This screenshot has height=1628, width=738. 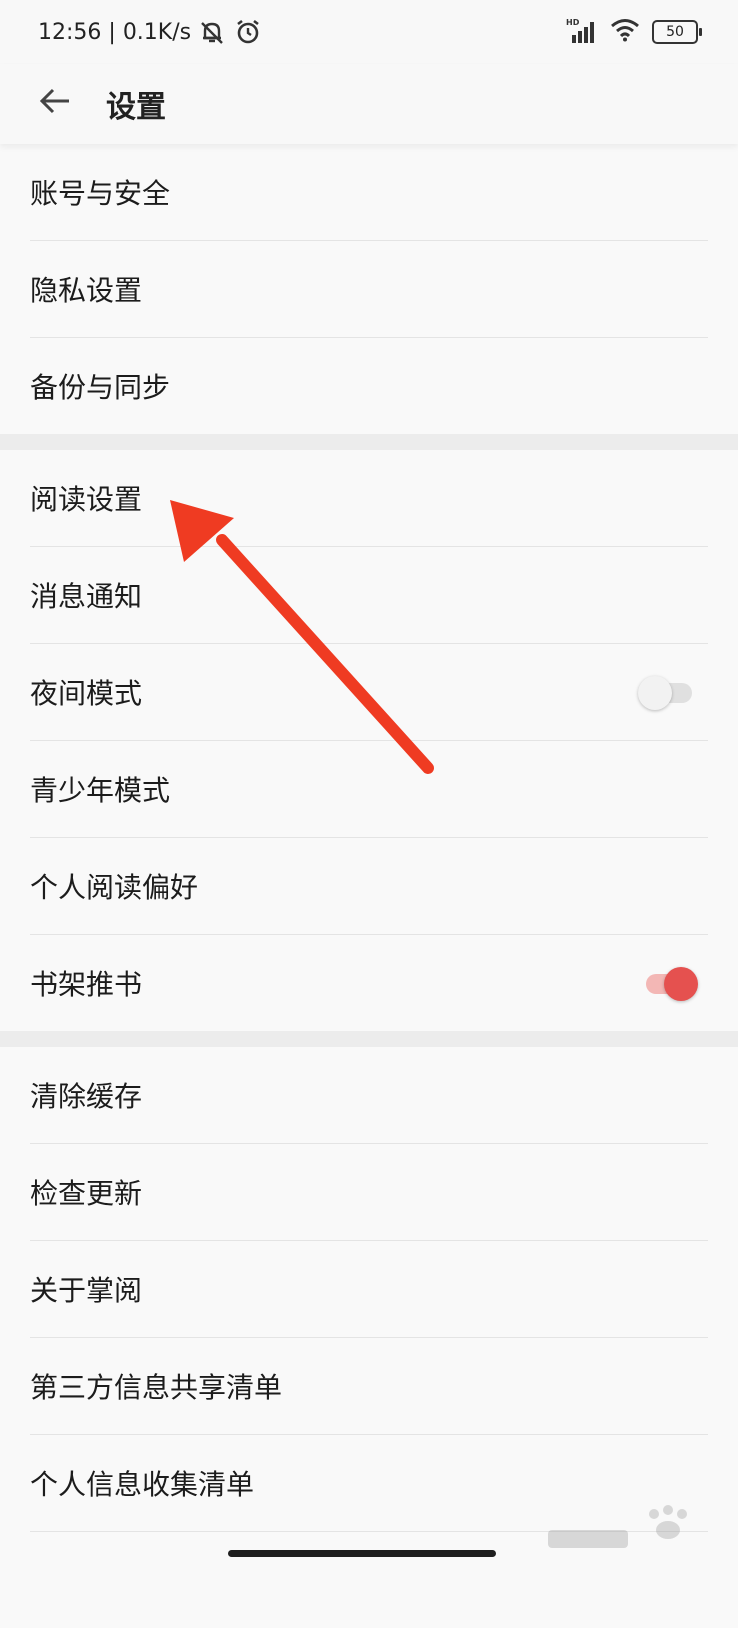 What do you see at coordinates (369, 1095) in the screenshot?
I see `settings-item-clear-cache: 清除缓存` at bounding box center [369, 1095].